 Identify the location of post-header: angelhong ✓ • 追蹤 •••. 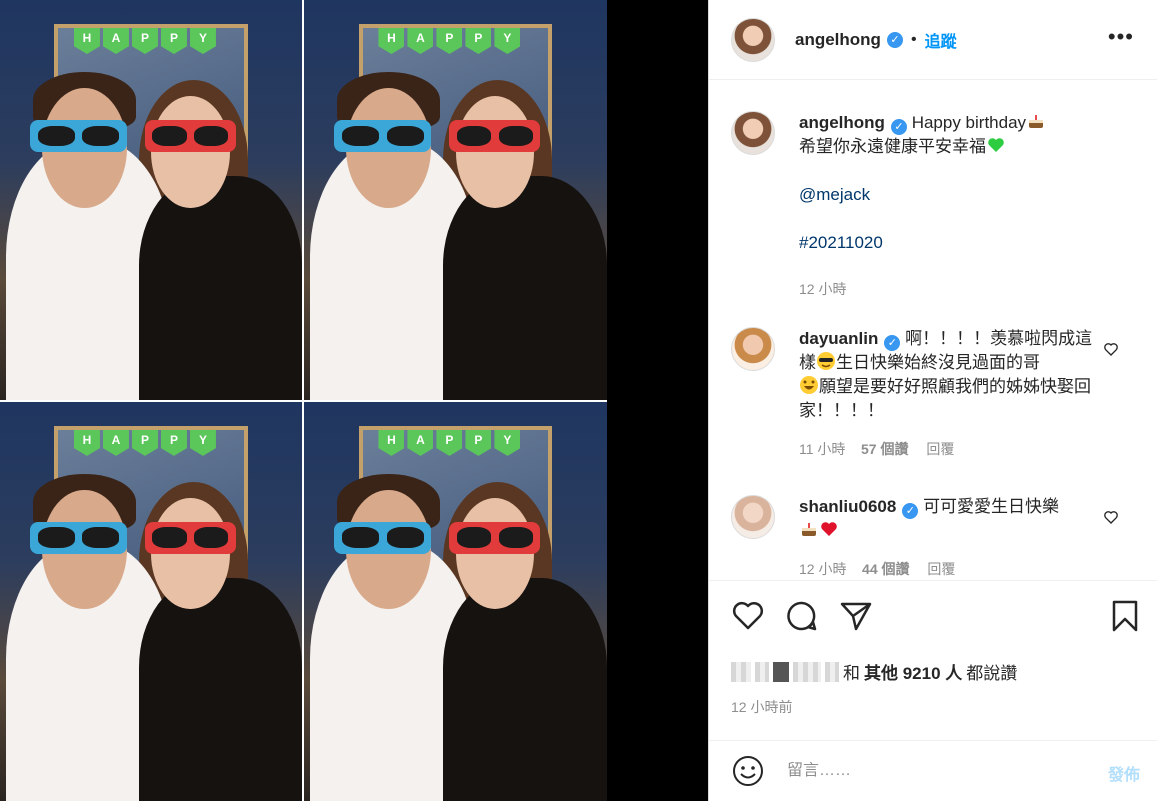
(933, 40).